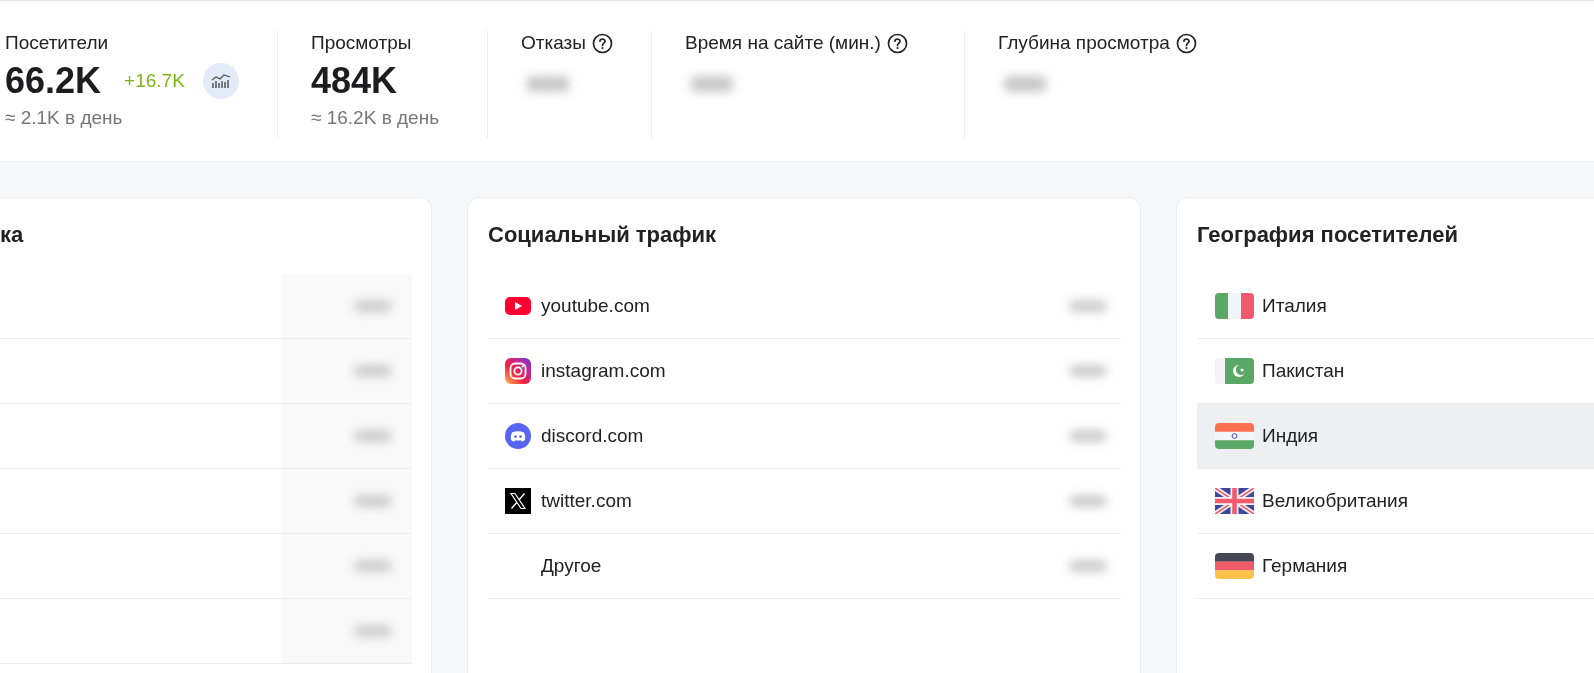 This screenshot has width=1594, height=673. Describe the element at coordinates (1294, 306) in the screenshot. I see `row-label: Италия` at that location.